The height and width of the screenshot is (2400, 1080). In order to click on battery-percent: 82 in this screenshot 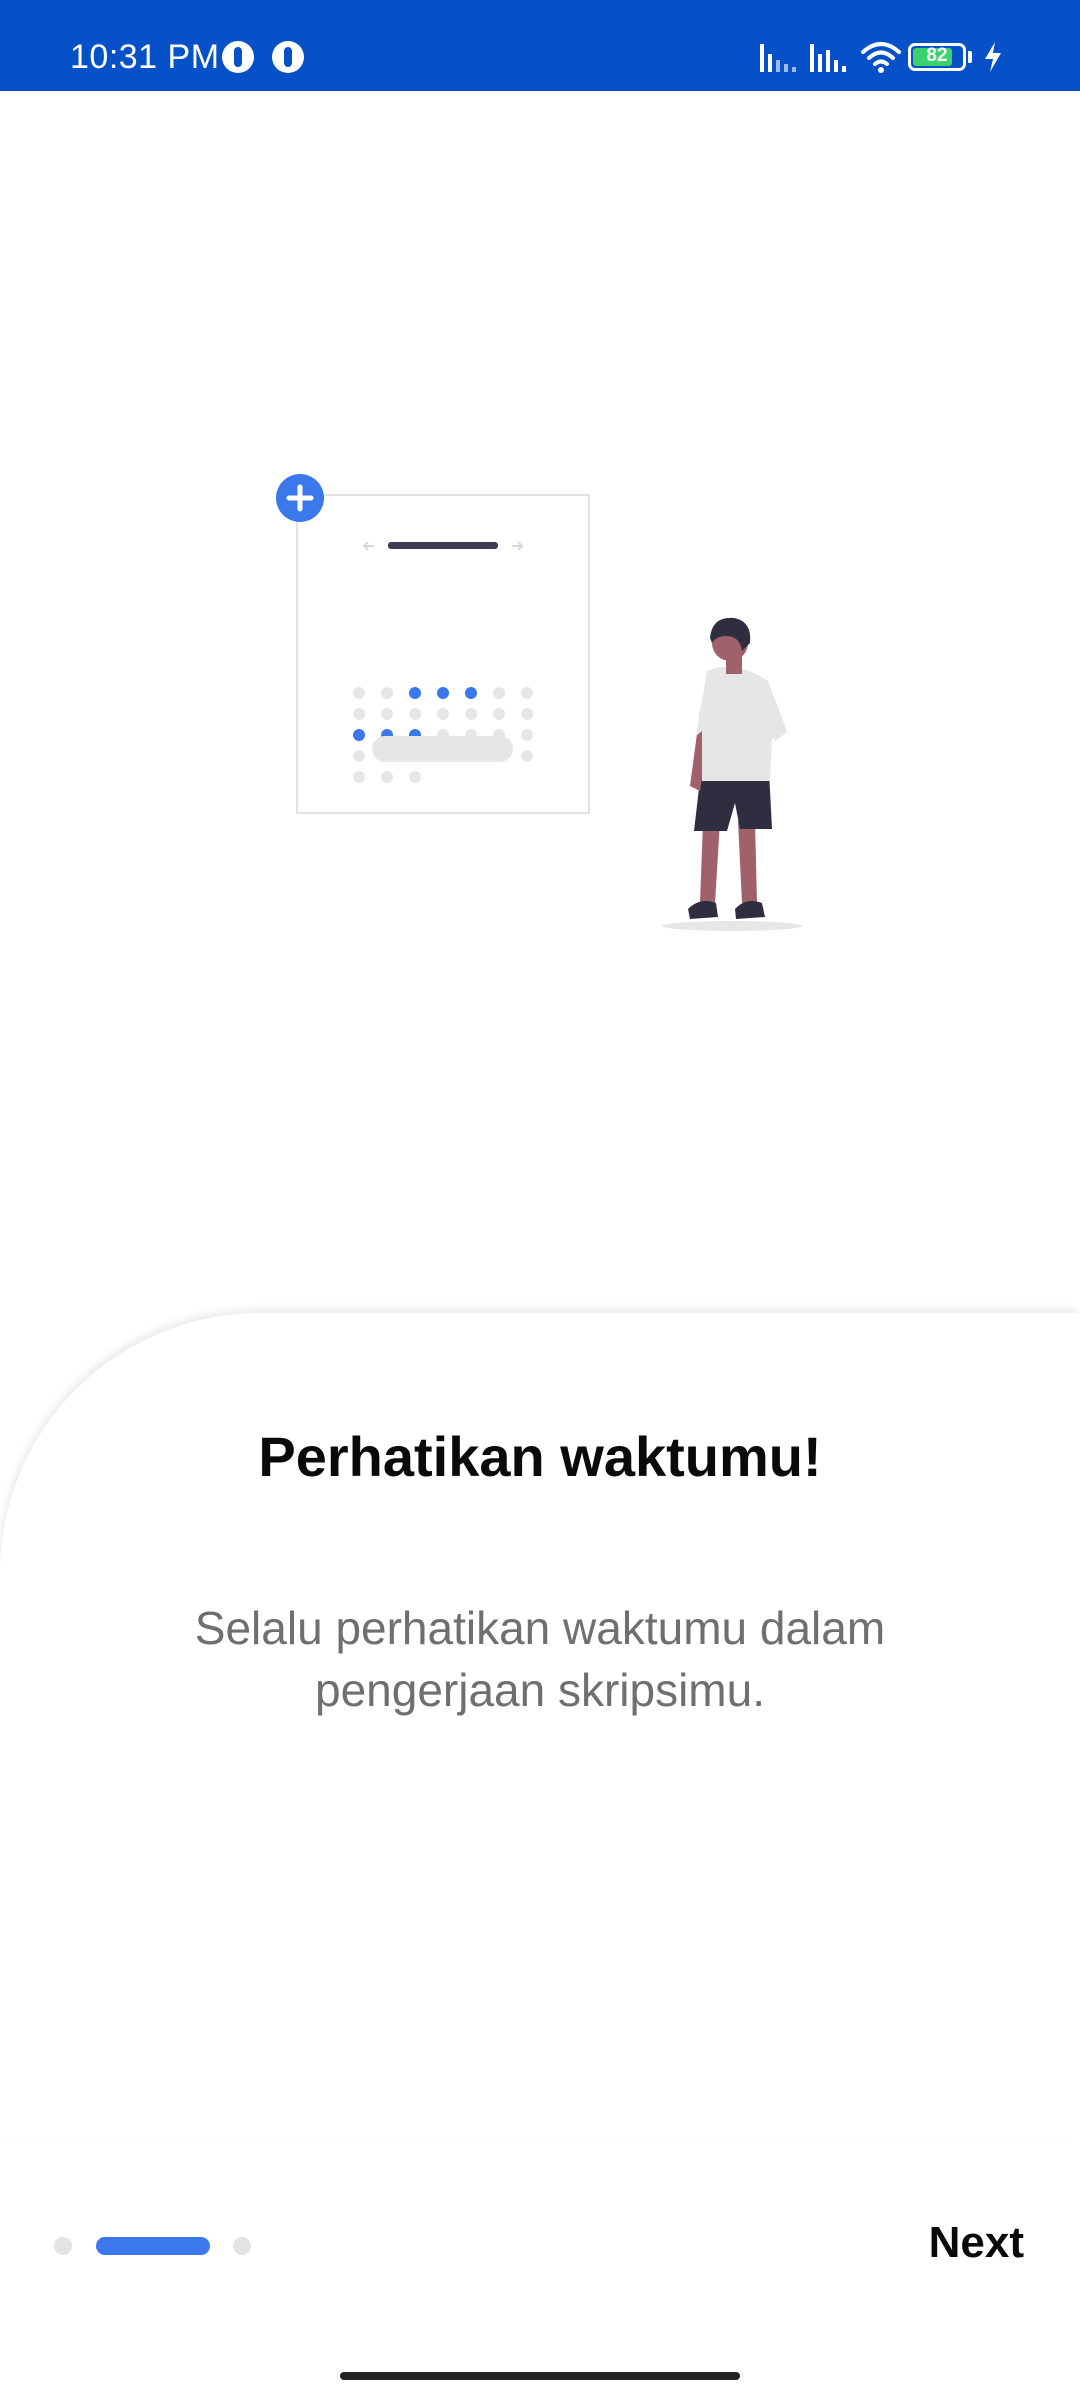, I will do `click(937, 55)`.